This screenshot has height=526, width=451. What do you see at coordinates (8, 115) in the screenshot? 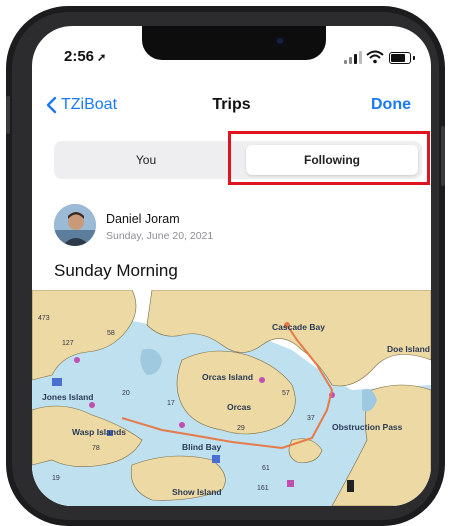
I see `volume-button` at bounding box center [8, 115].